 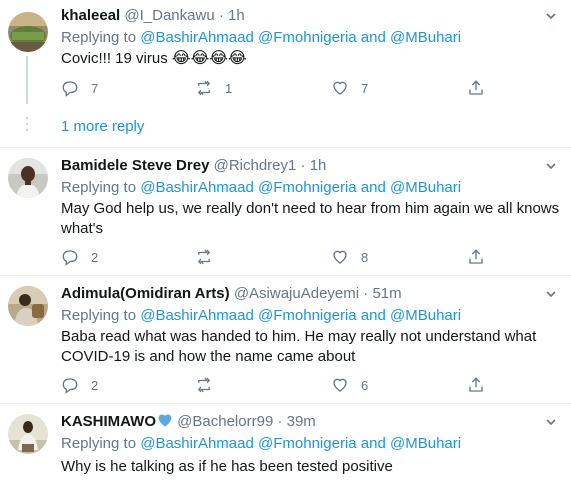 I want to click on like-button: 8, so click(x=349, y=257).